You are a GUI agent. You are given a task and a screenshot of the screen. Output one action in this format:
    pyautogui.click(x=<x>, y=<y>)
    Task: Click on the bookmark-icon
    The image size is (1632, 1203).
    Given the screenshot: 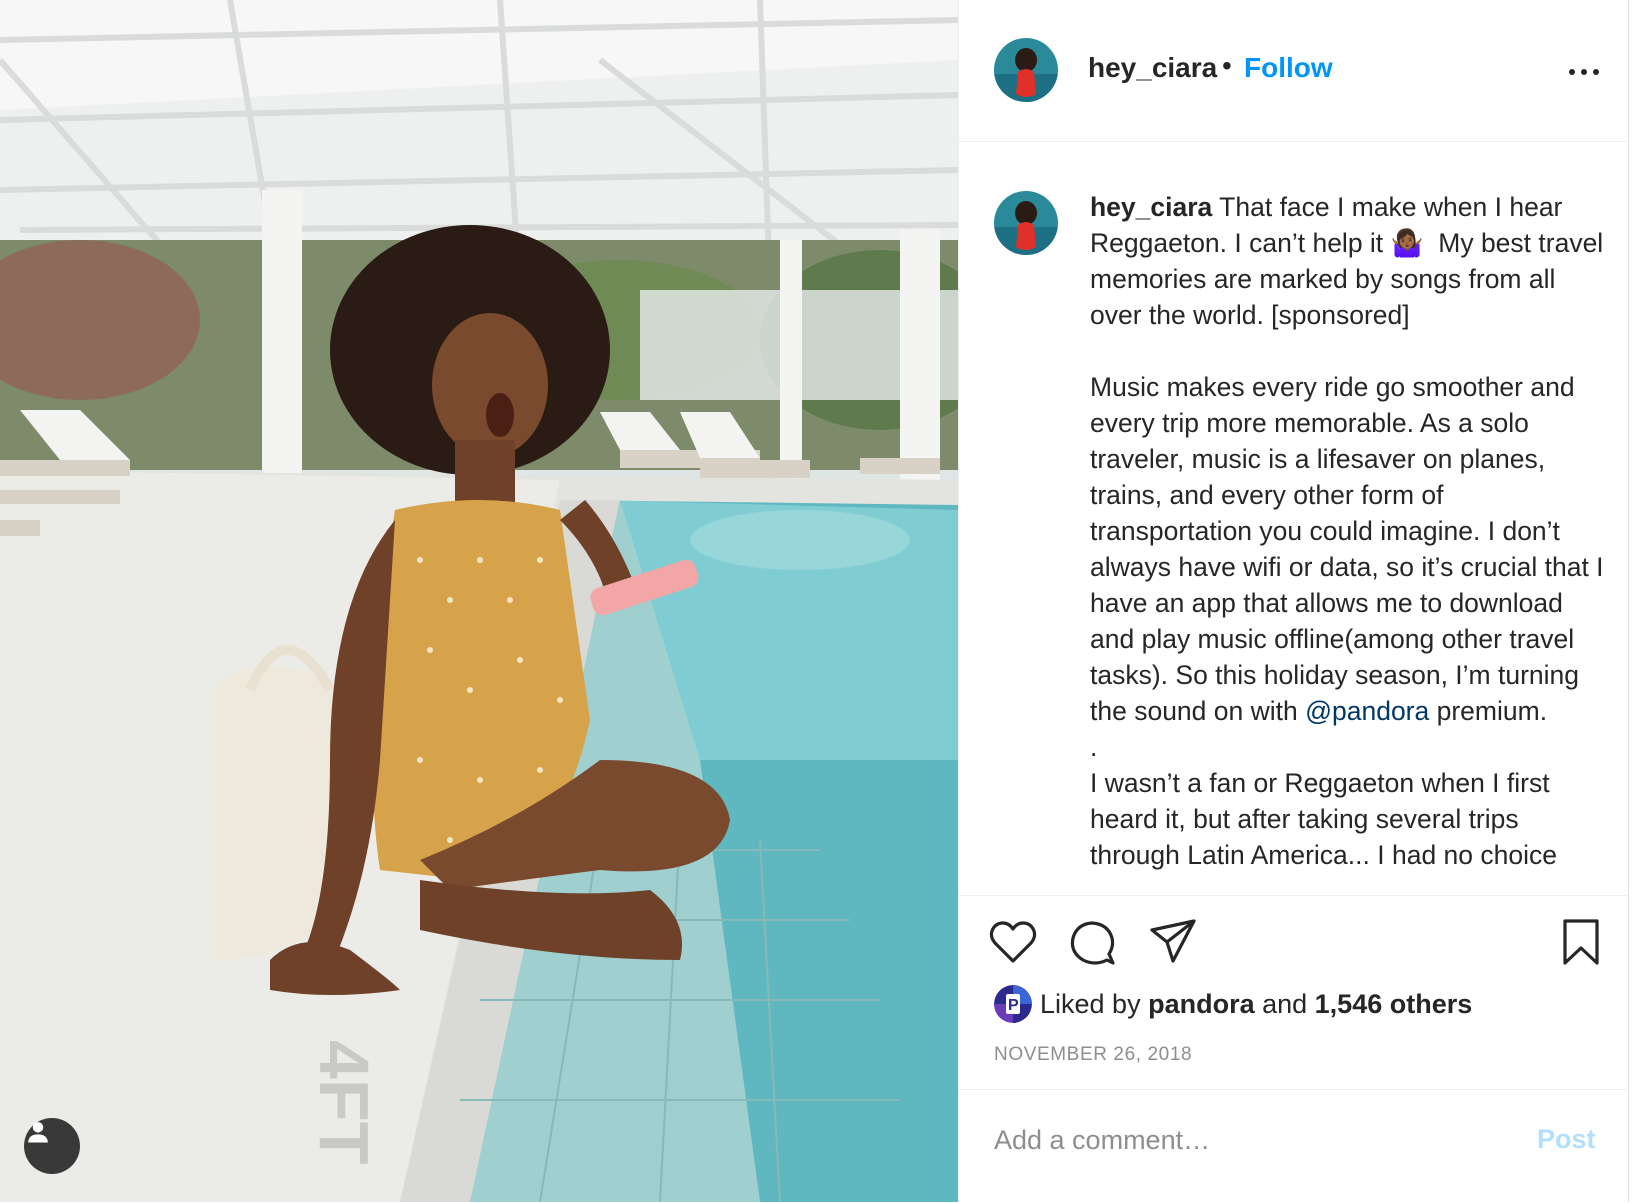 What is the action you would take?
    pyautogui.click(x=1581, y=942)
    